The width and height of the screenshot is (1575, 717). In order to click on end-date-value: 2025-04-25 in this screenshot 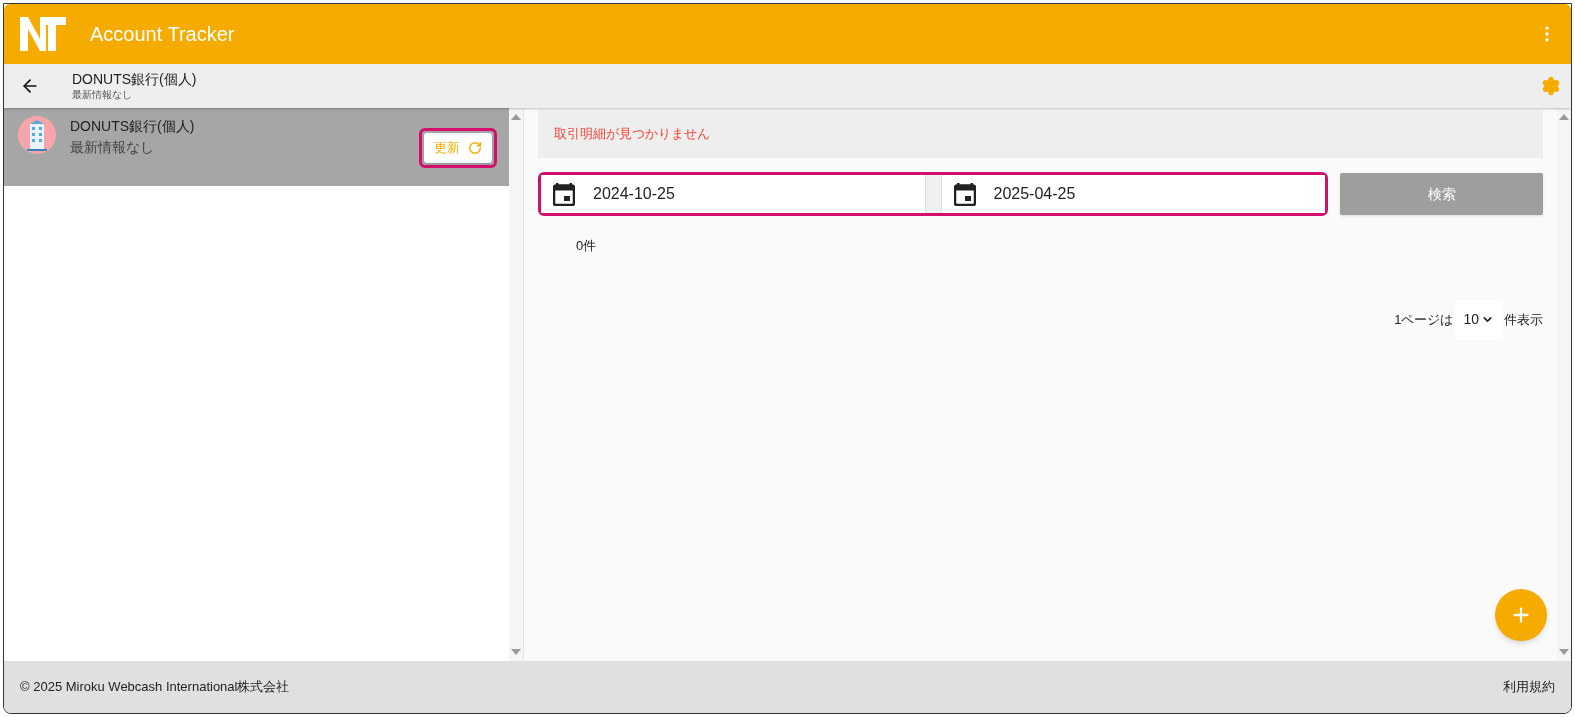, I will do `click(1034, 194)`.